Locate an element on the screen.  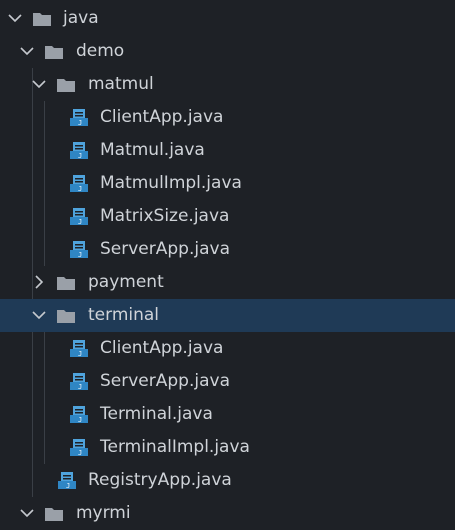
file-label: TerminalImpl.java is located at coordinates (175, 447).